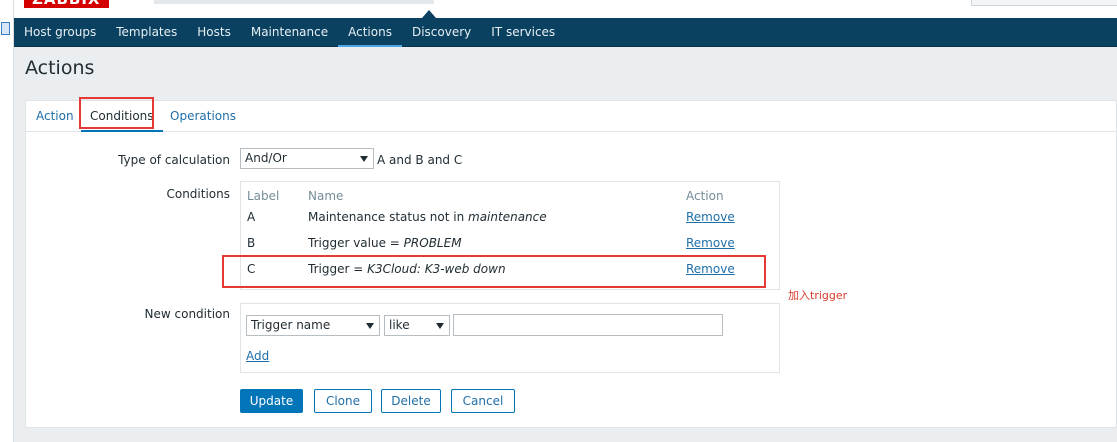 This screenshot has width=1117, height=442. Describe the element at coordinates (60, 68) in the screenshot. I see `page-title: Actions` at that location.